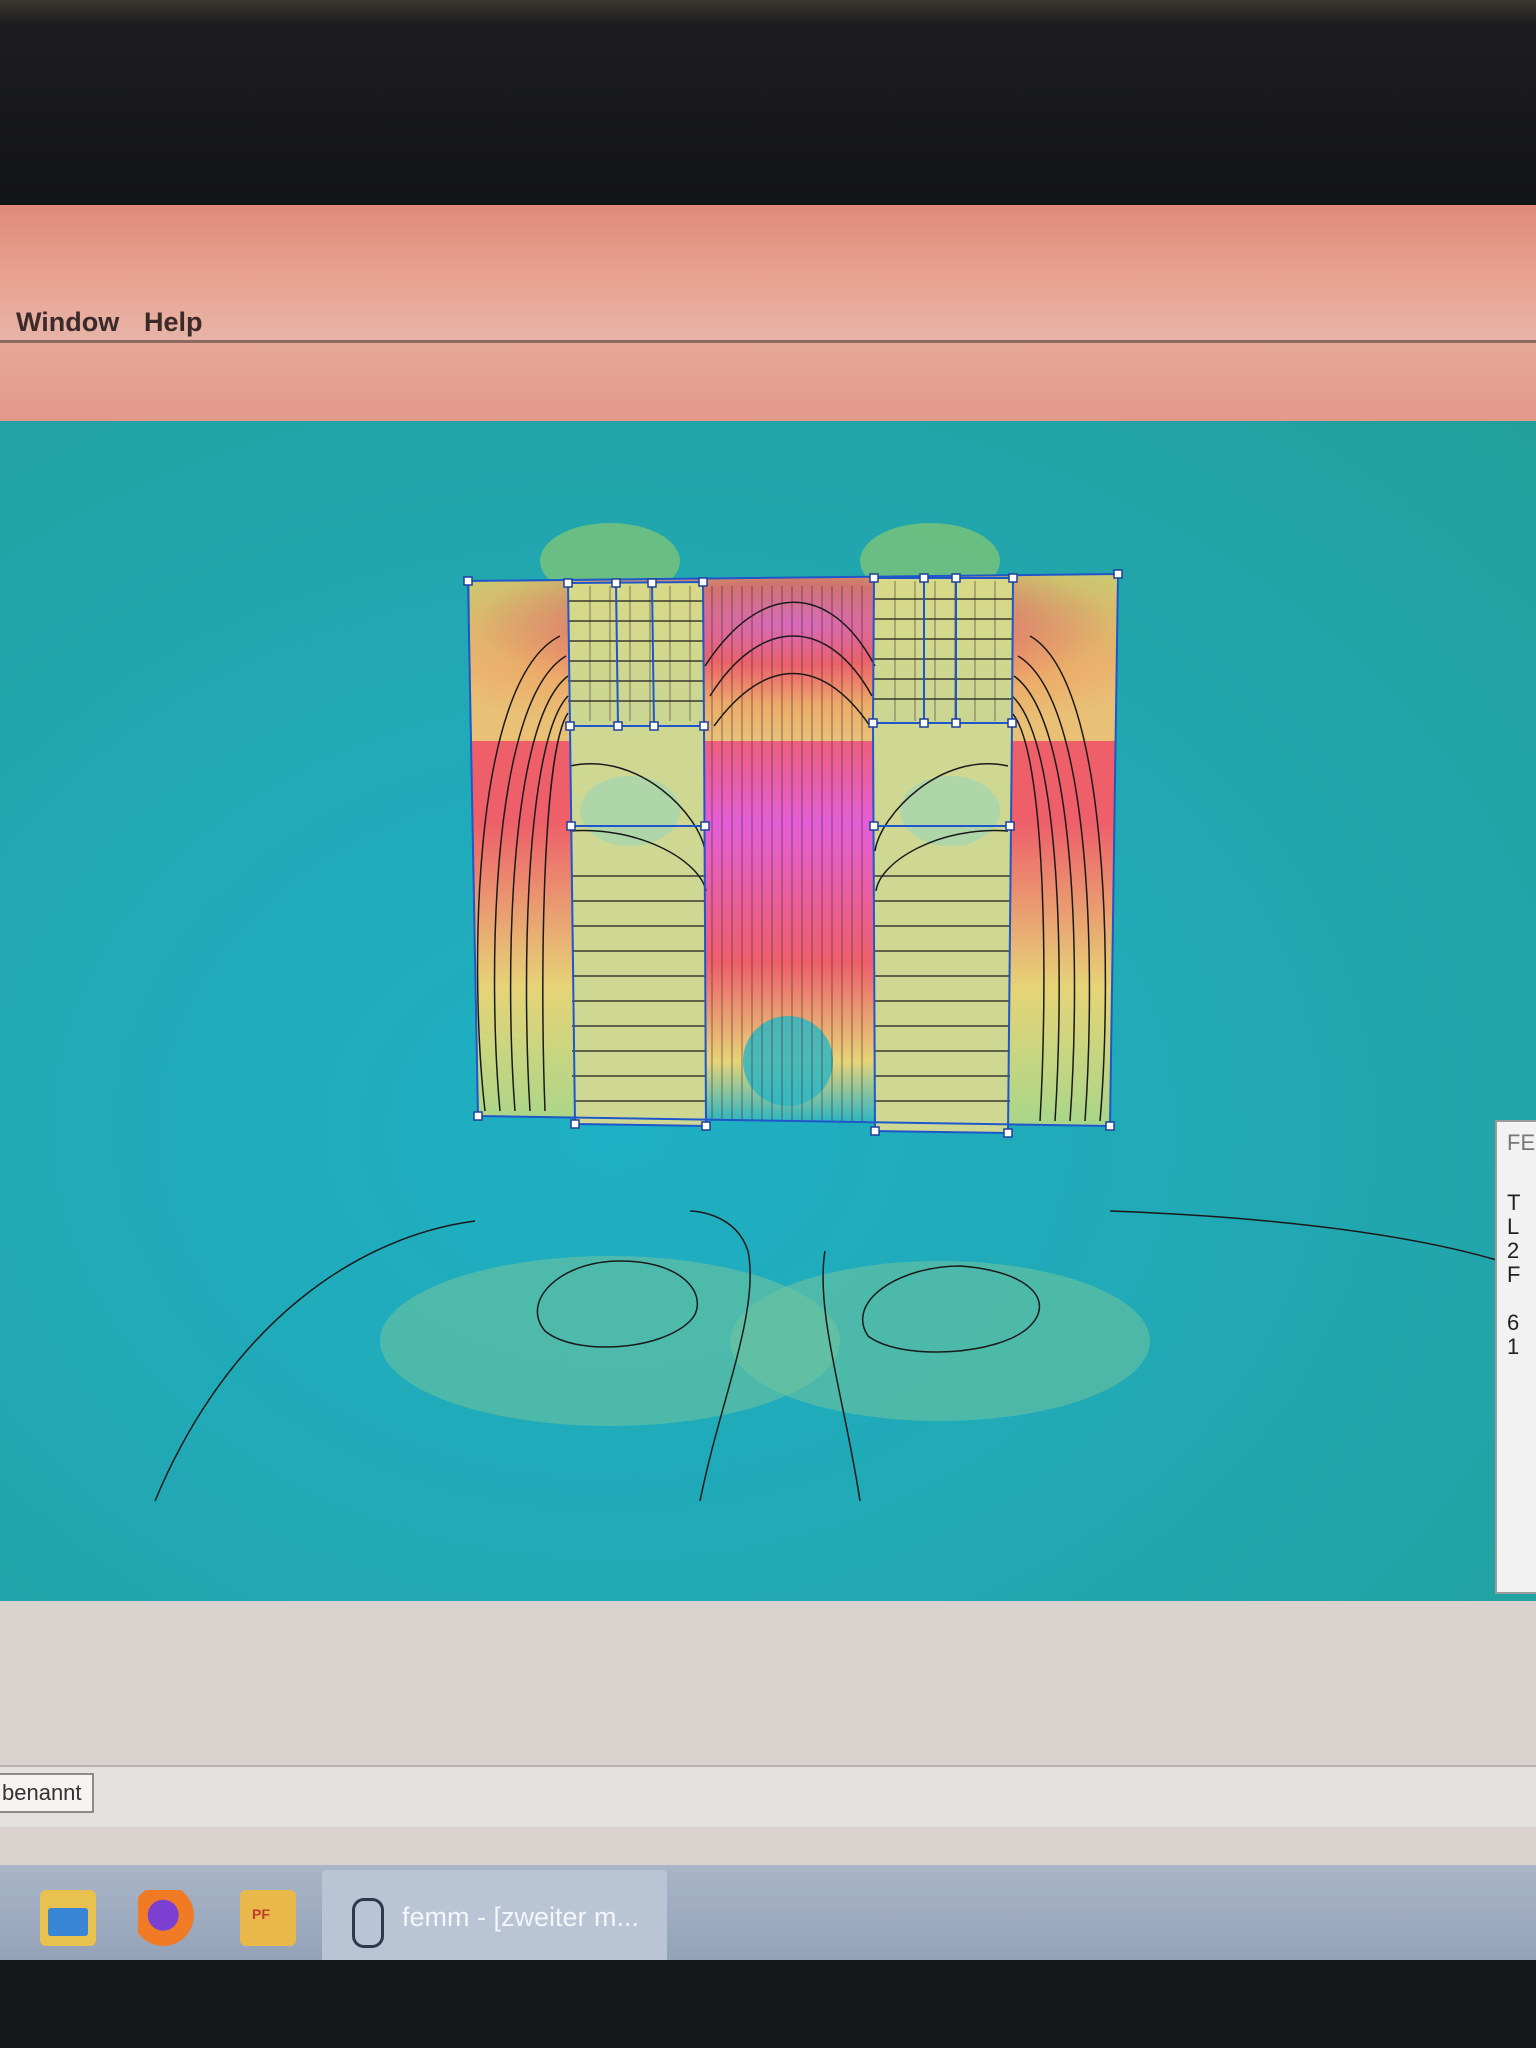 The height and width of the screenshot is (2048, 1536). What do you see at coordinates (943, 650) in the screenshot?
I see `top-slot-right` at bounding box center [943, 650].